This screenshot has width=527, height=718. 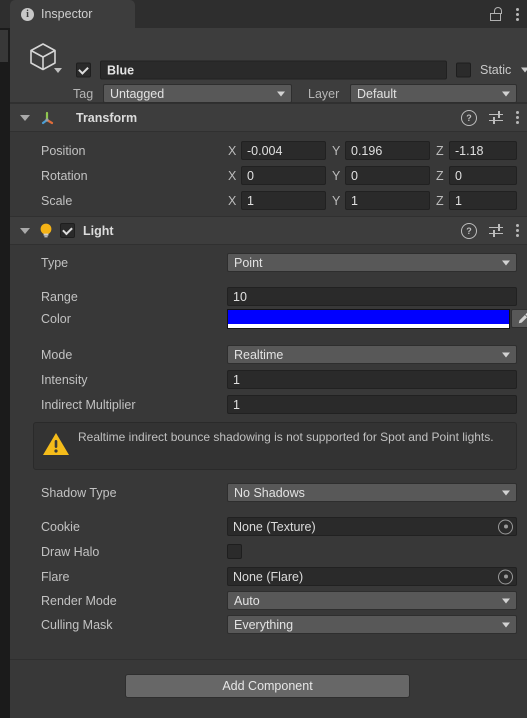 I want to click on tag-dropdown: Untagged, so click(x=197, y=93).